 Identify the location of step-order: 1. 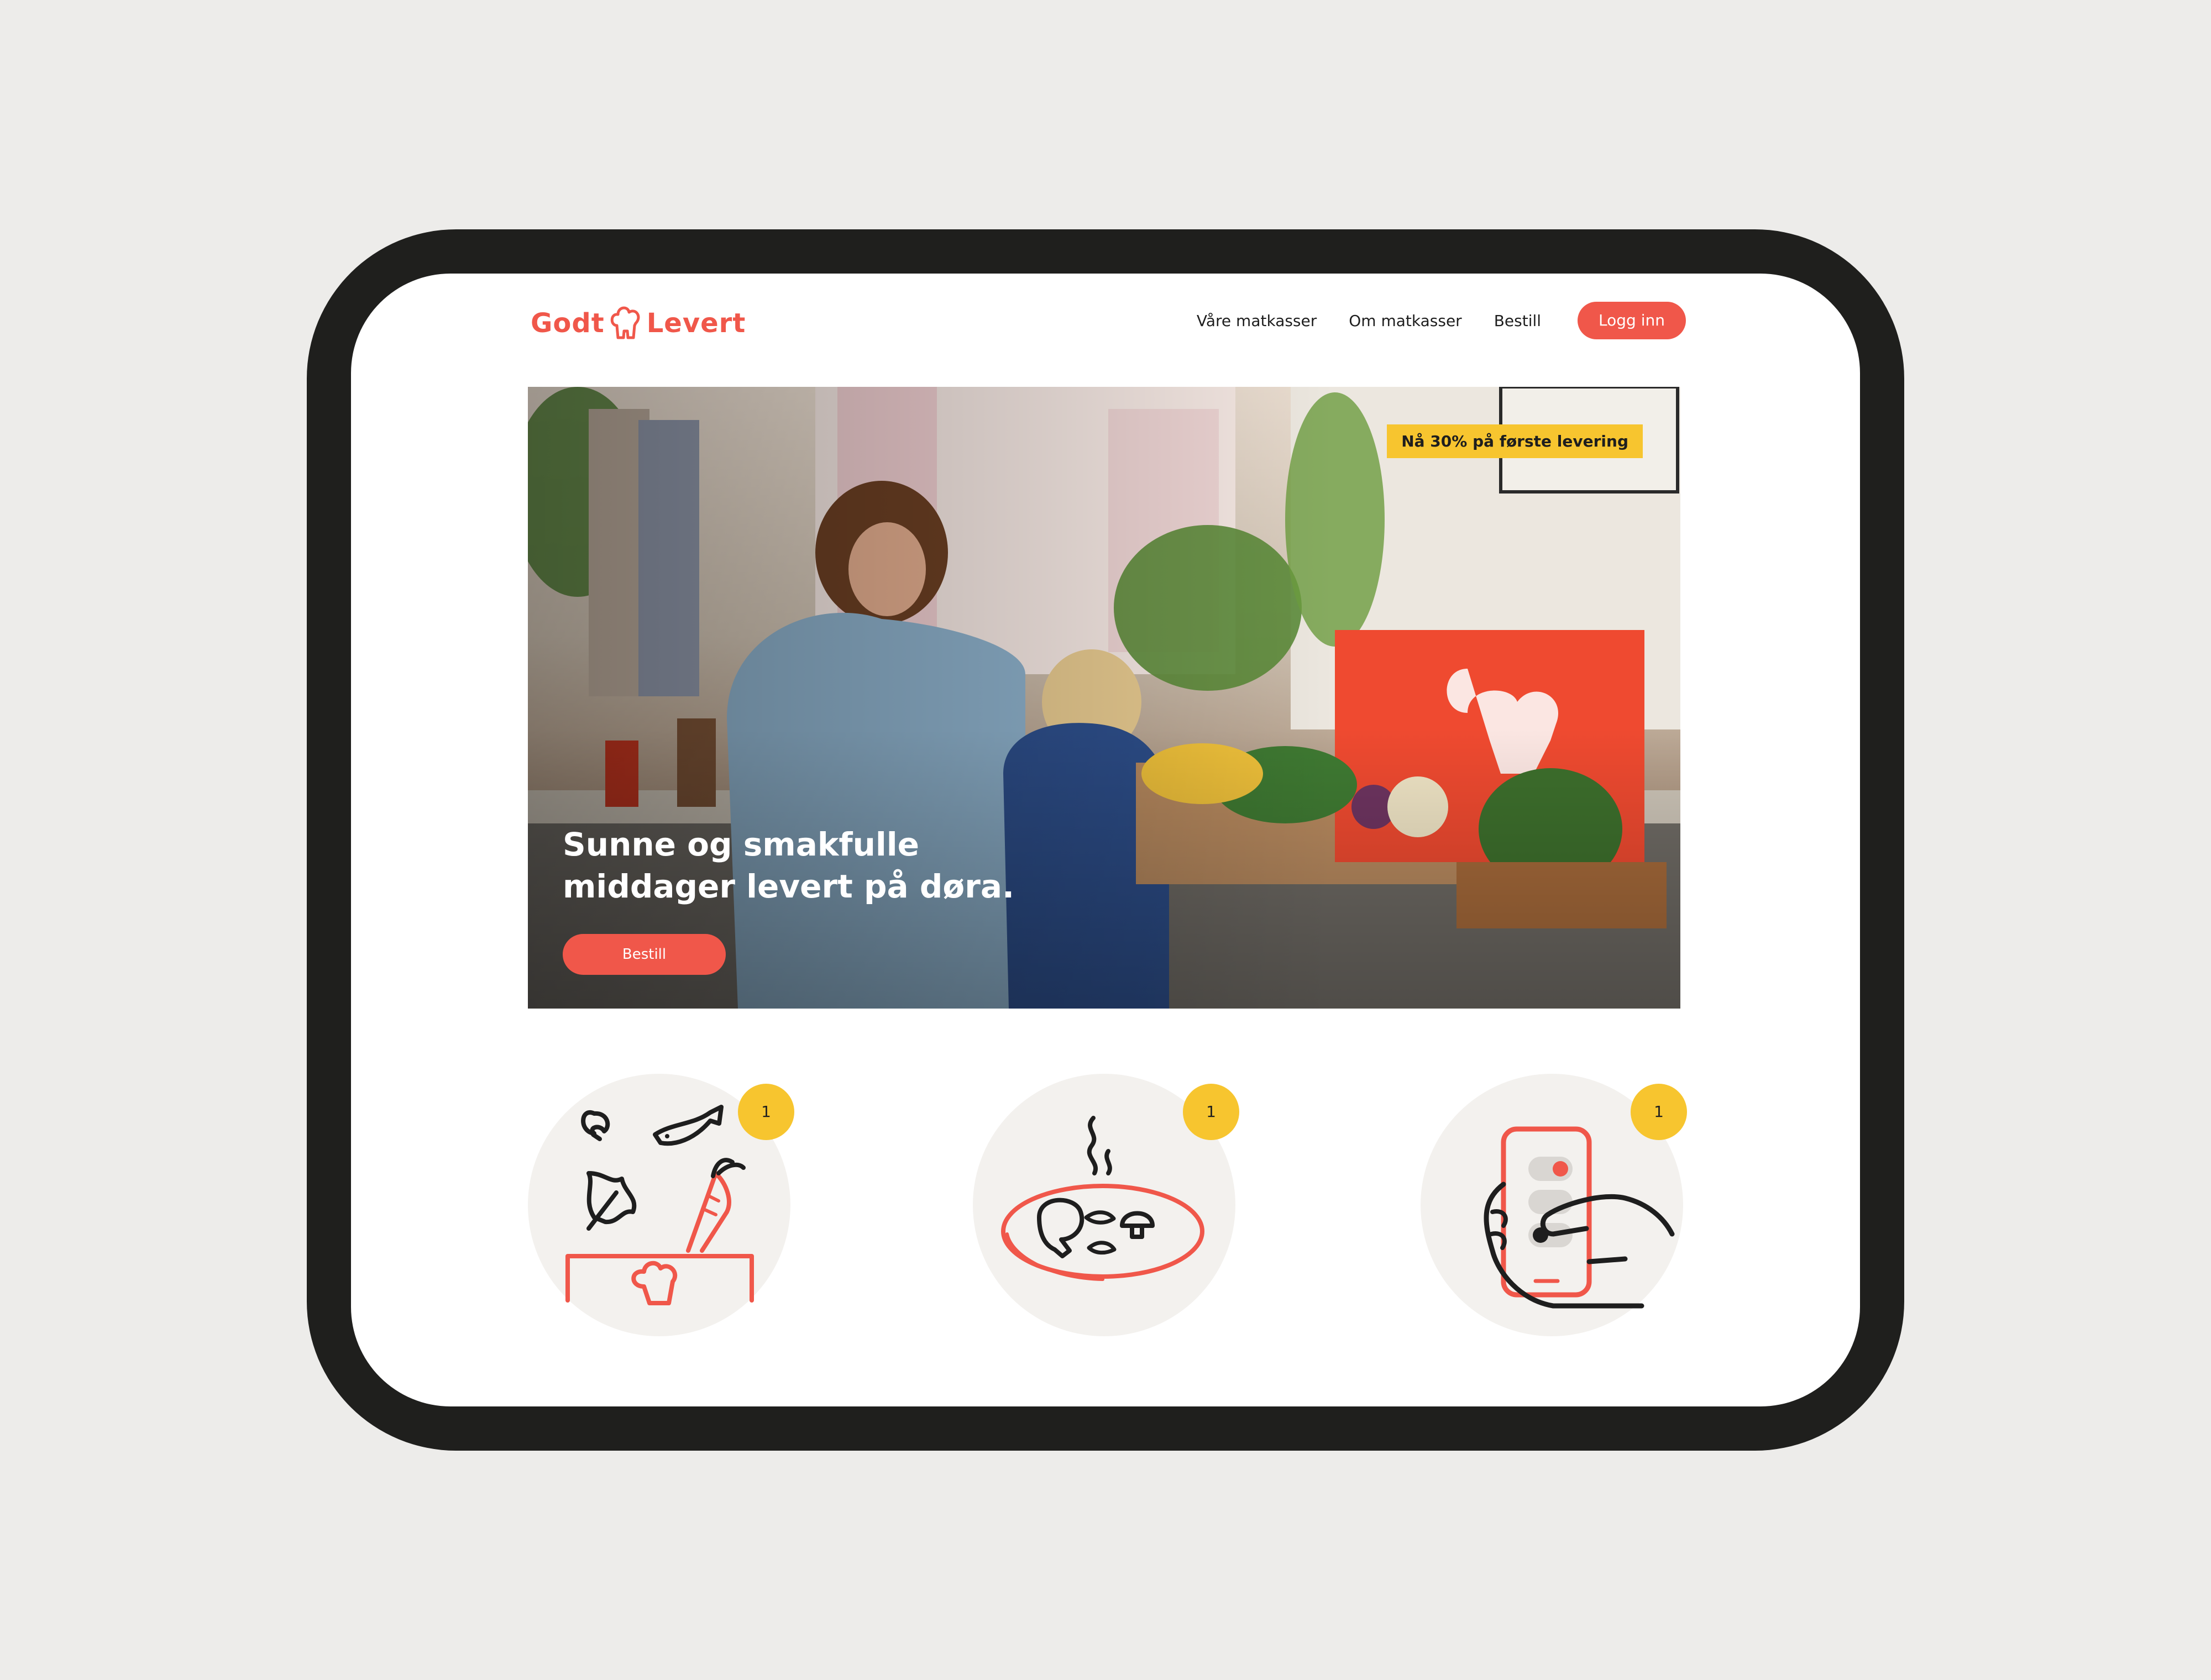
(1554, 1205).